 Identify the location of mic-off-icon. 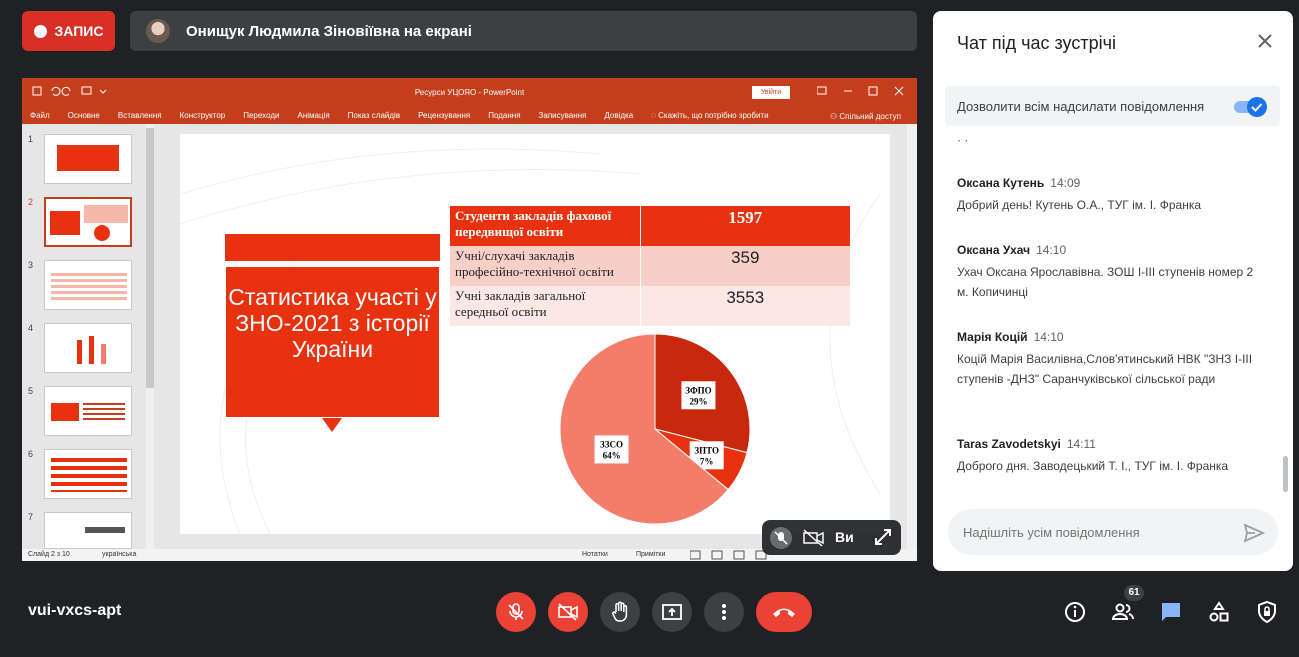
(781, 538).